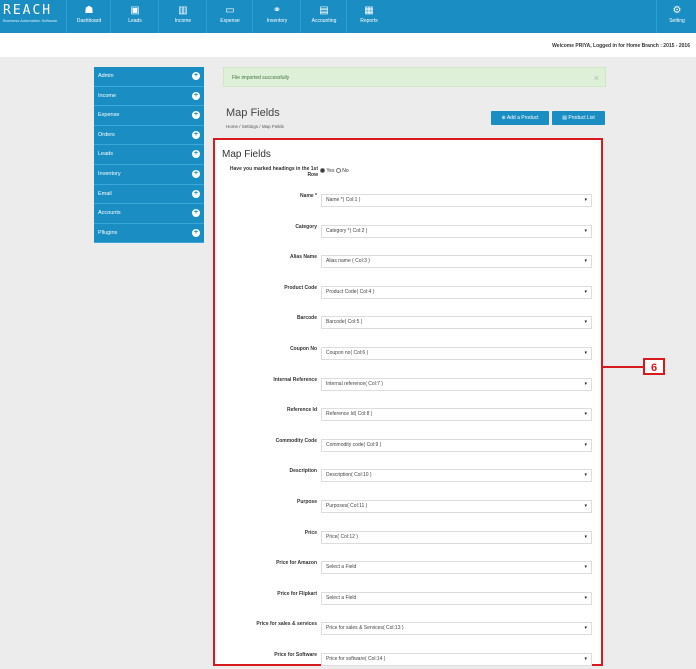  What do you see at coordinates (456, 323) in the screenshot?
I see `field-mapping-select: Barcode( Col:5 ) ▾` at bounding box center [456, 323].